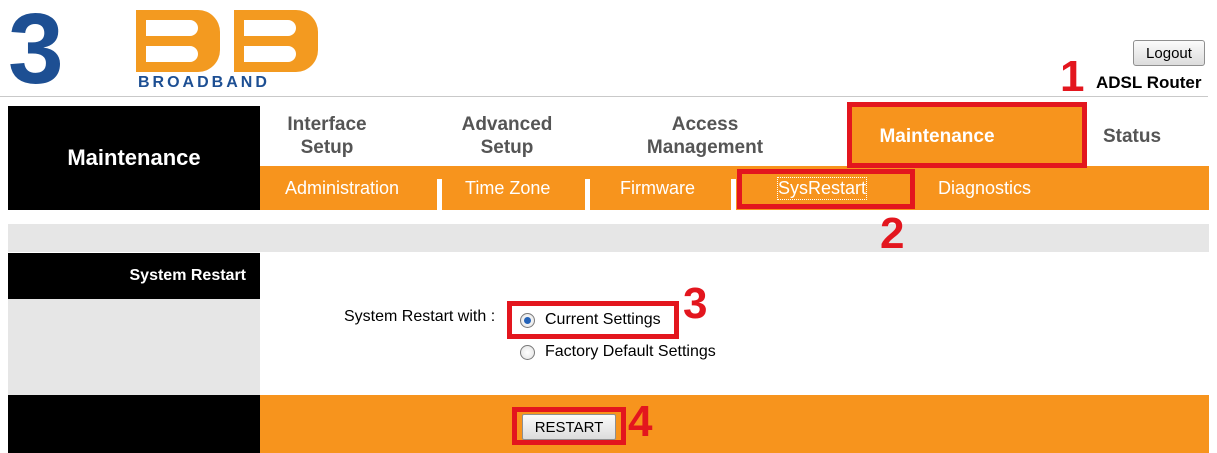 Image resolution: width=1217 pixels, height=453 pixels. What do you see at coordinates (967, 135) in the screenshot?
I see `annotation-box-maintenance` at bounding box center [967, 135].